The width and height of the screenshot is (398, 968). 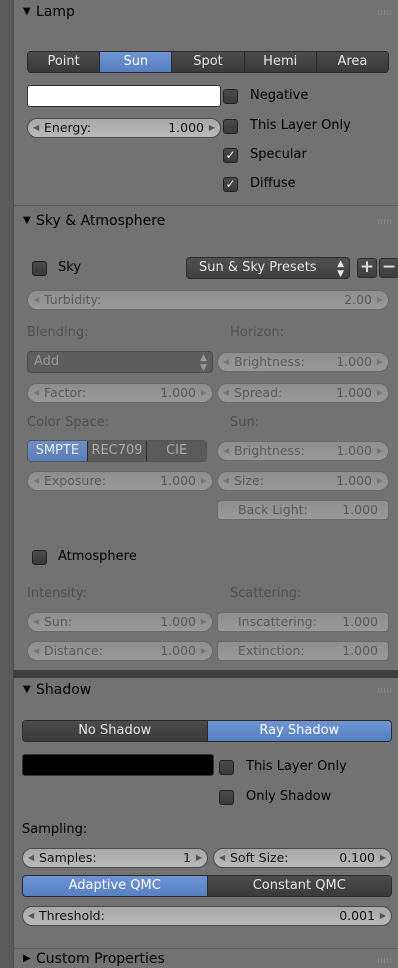 I want to click on threshold-field: ◀ Threshold: 0.001 ▶, so click(x=207, y=916).